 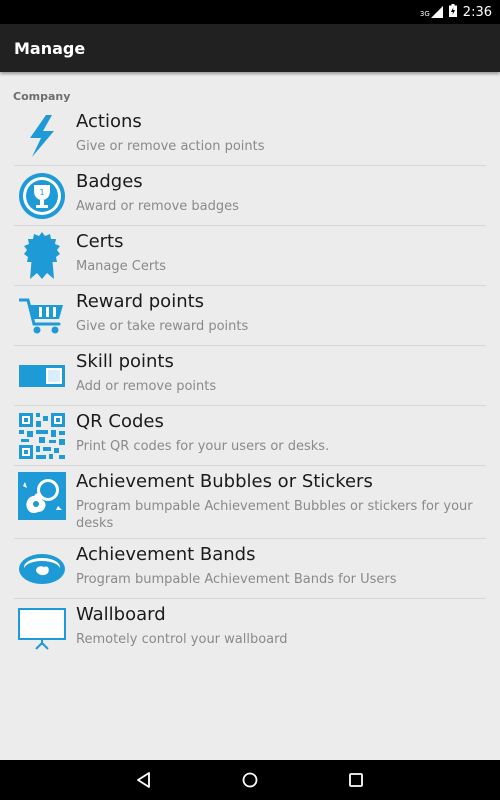 I want to click on list-item-certs: Certs Manage Certs, so click(x=250, y=256).